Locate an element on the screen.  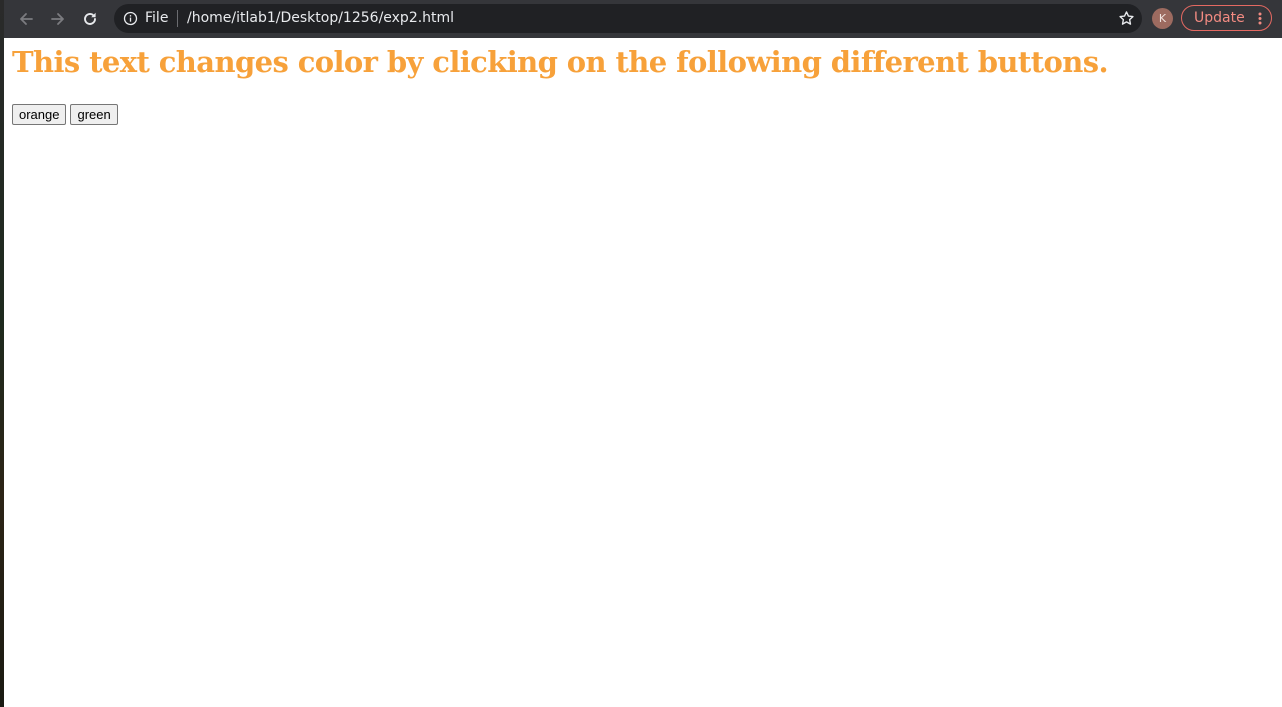
more-icon is located at coordinates (1260, 18).